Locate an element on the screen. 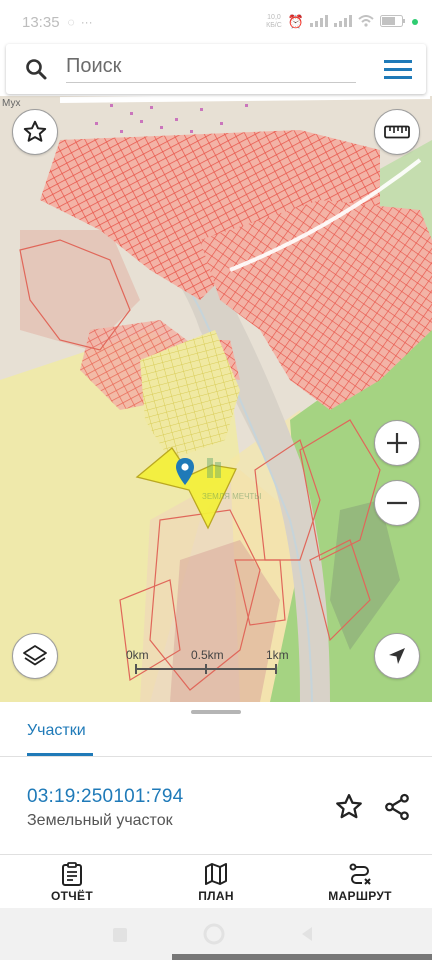 The image size is (432, 960). system-nav-bar is located at coordinates (216, 934).